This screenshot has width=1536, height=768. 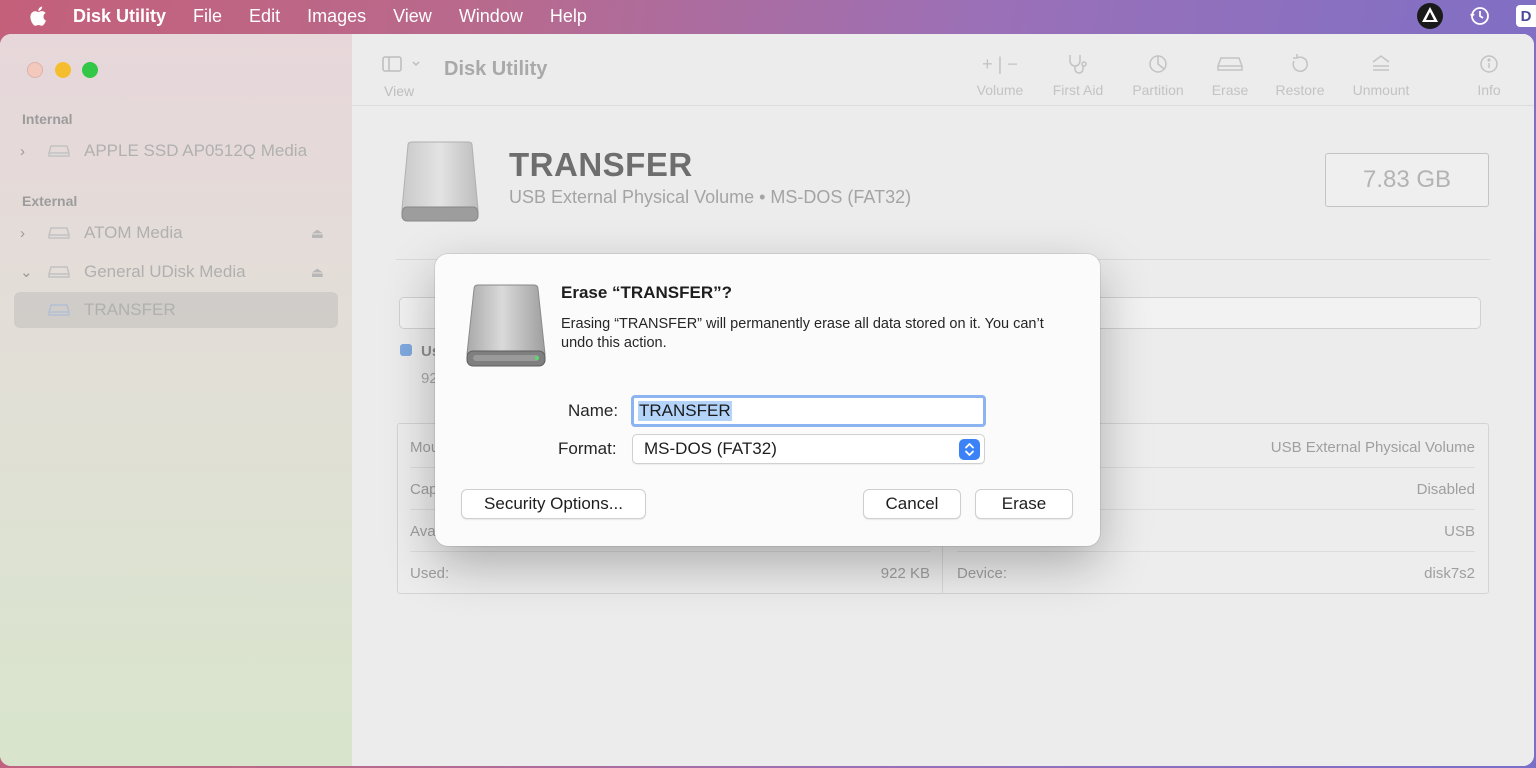 What do you see at coordinates (31, 272) in the screenshot?
I see `chevron-down-icon: ⌄` at bounding box center [31, 272].